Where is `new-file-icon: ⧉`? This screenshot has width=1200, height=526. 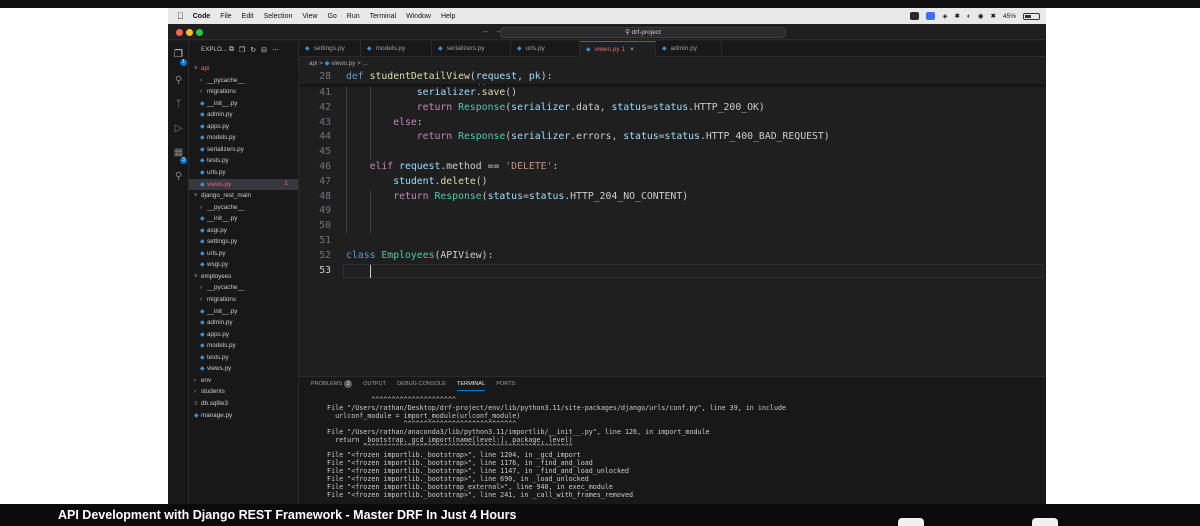
new-file-icon: ⧉ is located at coordinates (231, 50).